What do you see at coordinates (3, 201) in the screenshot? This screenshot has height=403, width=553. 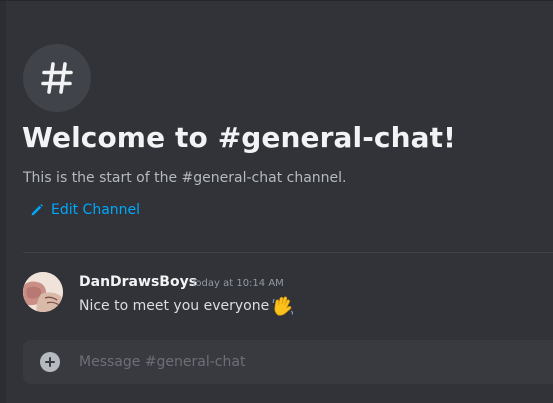 I see `server-sidebar-edge` at bounding box center [3, 201].